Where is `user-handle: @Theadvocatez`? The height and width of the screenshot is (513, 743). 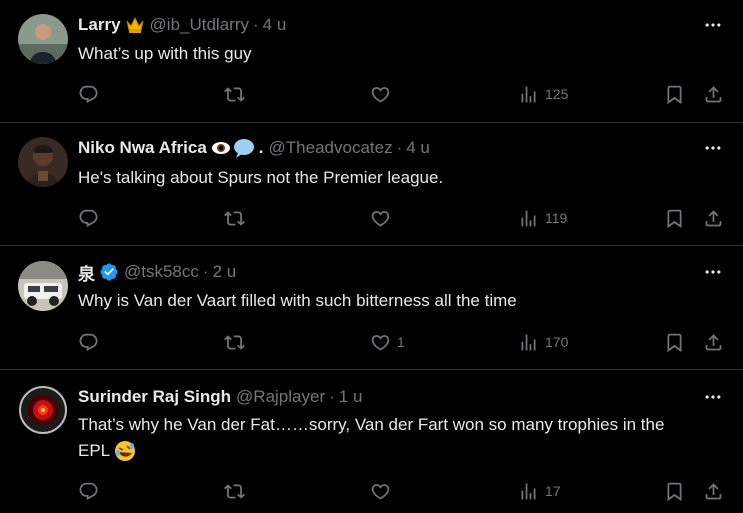 user-handle: @Theadvocatez is located at coordinates (331, 148).